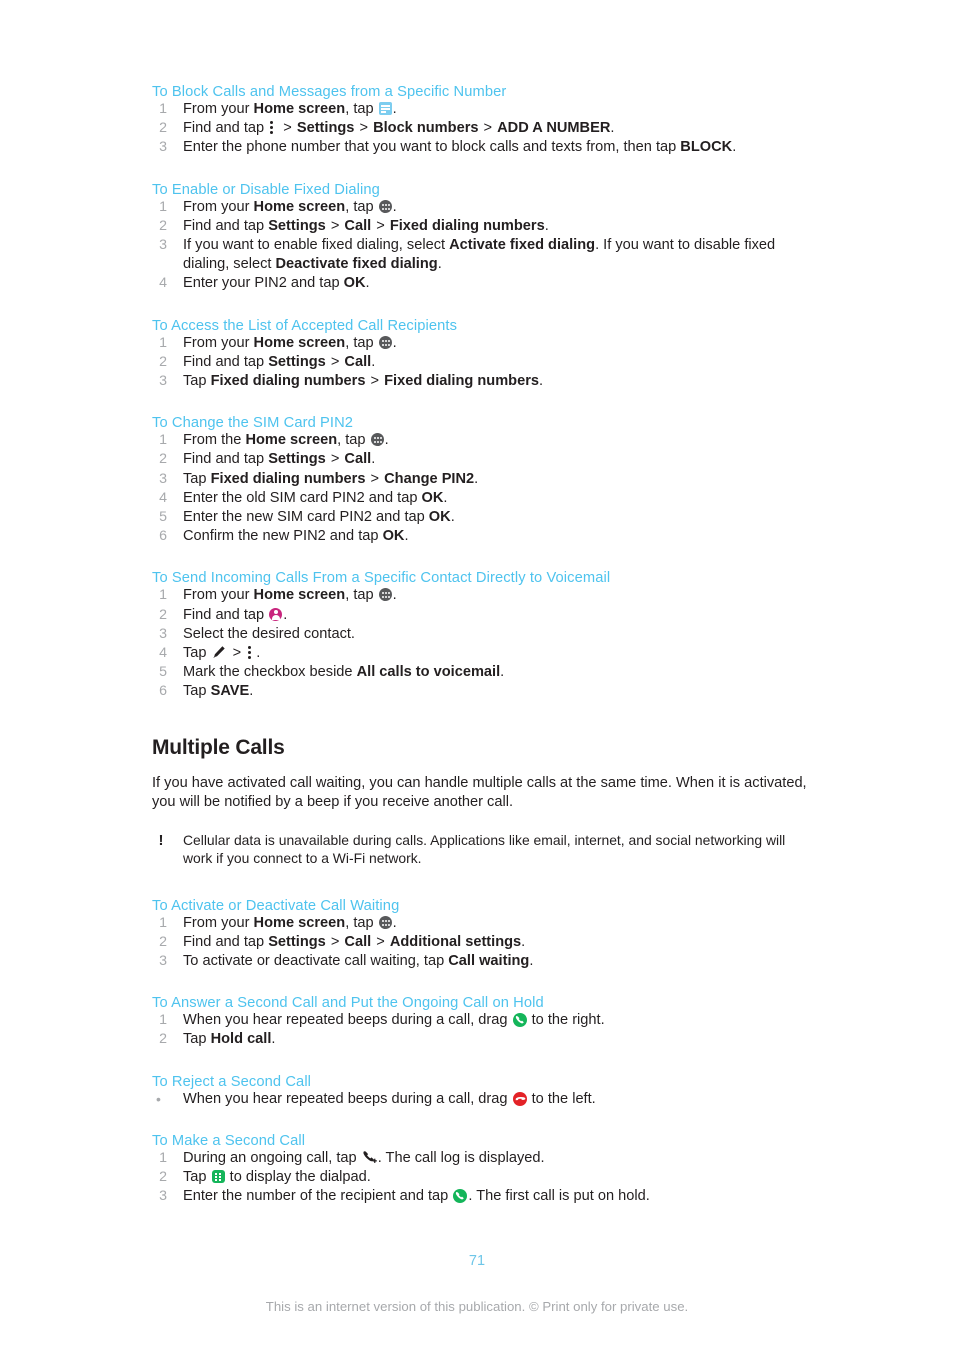  Describe the element at coordinates (482, 283) in the screenshot. I see `list-item: 4 Enter your PIN2 and tap OK.` at that location.